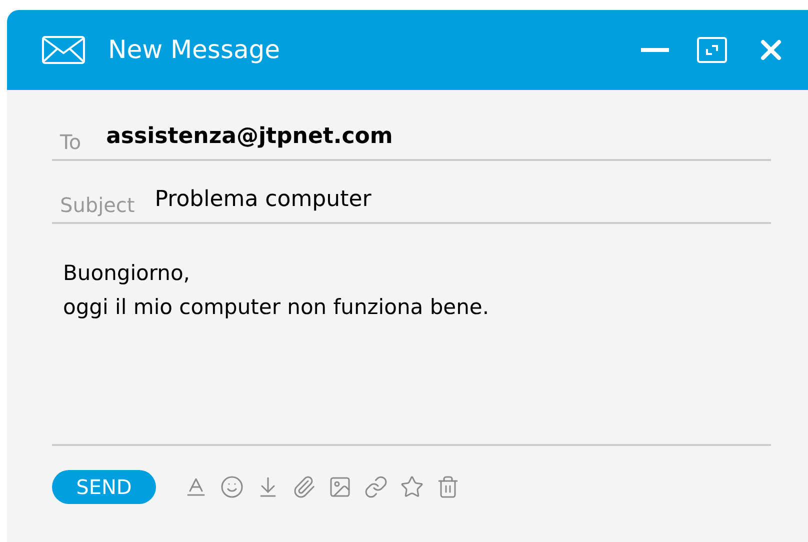 The width and height of the screenshot is (808, 542). I want to click on minimize-icon, so click(655, 50).